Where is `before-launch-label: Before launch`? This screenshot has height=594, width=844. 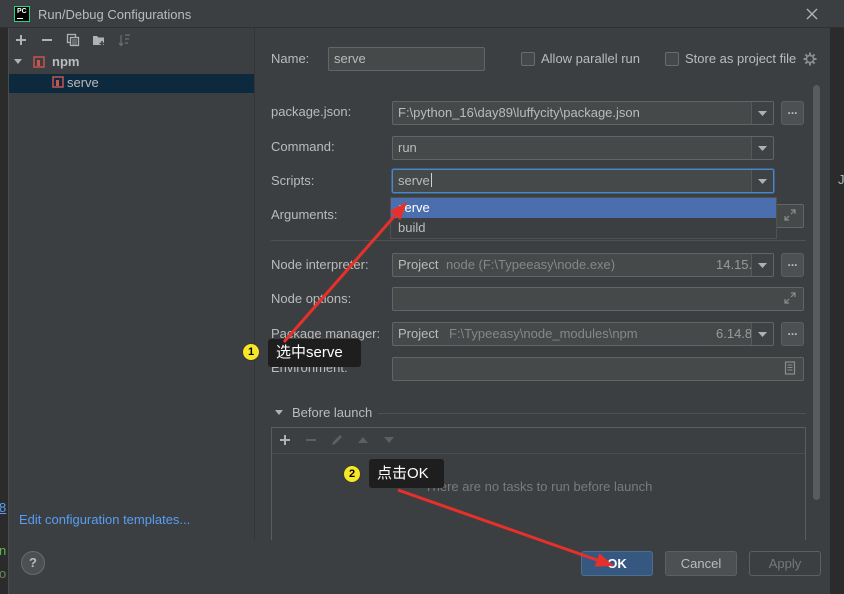 before-launch-label: Before launch is located at coordinates (332, 412).